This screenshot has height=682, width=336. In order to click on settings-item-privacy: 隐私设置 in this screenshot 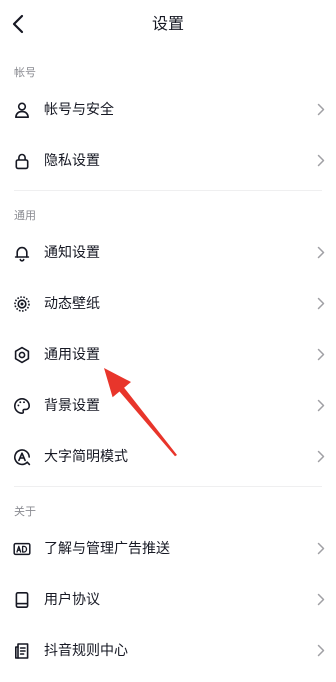, I will do `click(168, 160)`.